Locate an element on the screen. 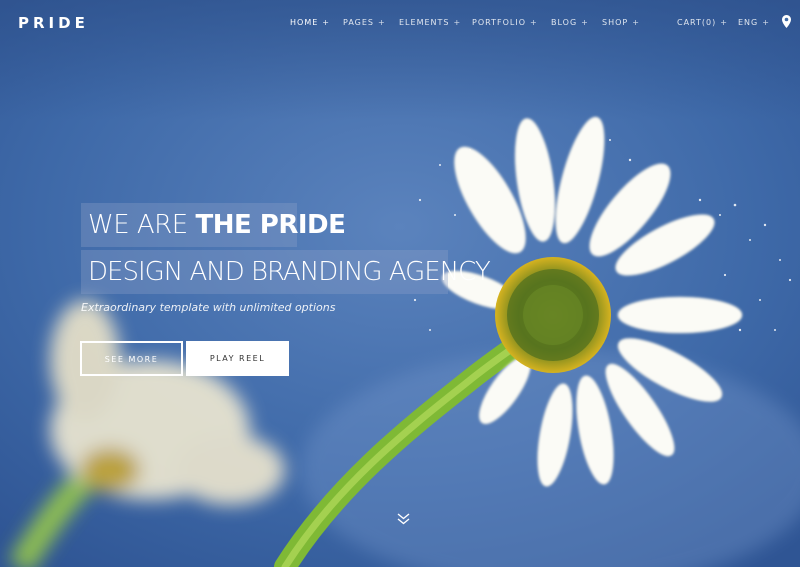 This screenshot has height=567, width=800. nav-item-shop: SHOP + is located at coordinates (621, 22).